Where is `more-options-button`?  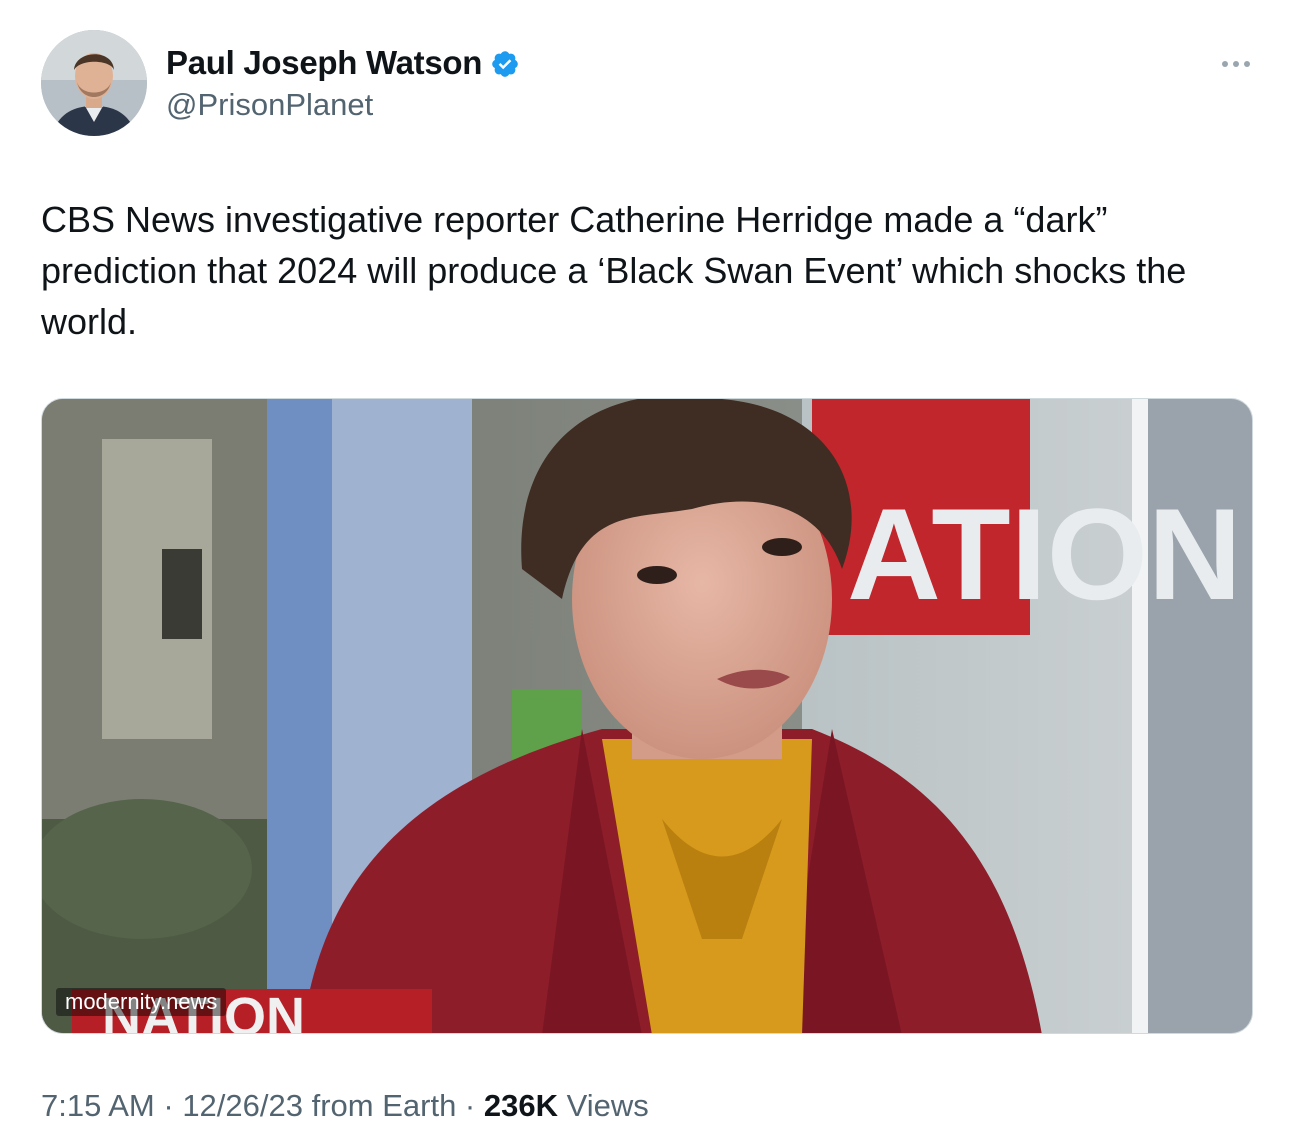 more-options-button is located at coordinates (1236, 64).